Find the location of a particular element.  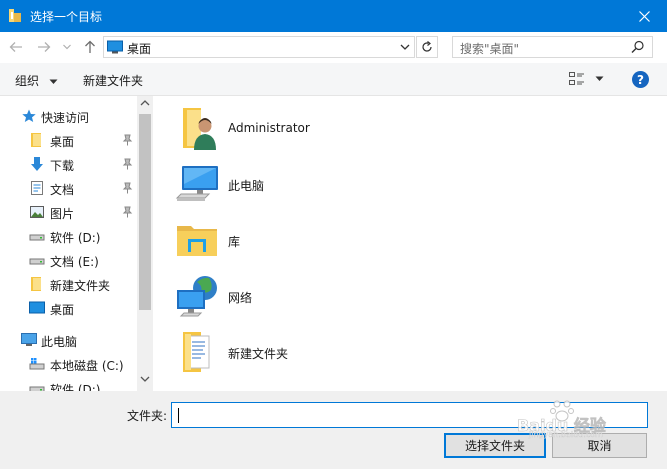

search-icon is located at coordinates (637, 46).